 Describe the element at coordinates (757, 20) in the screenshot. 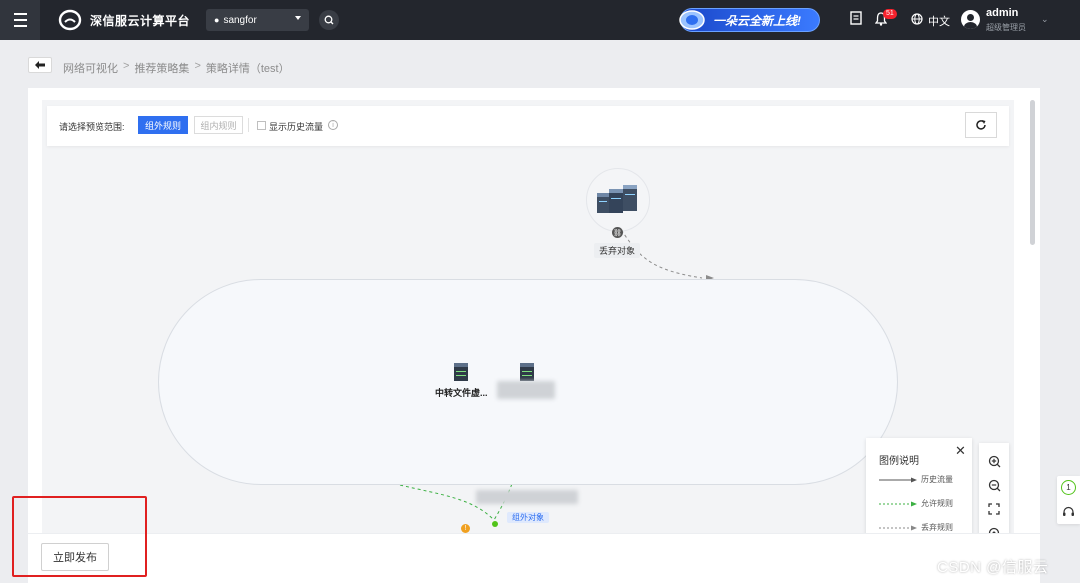

I see `promo-text: 一朵云全新上线!` at that location.